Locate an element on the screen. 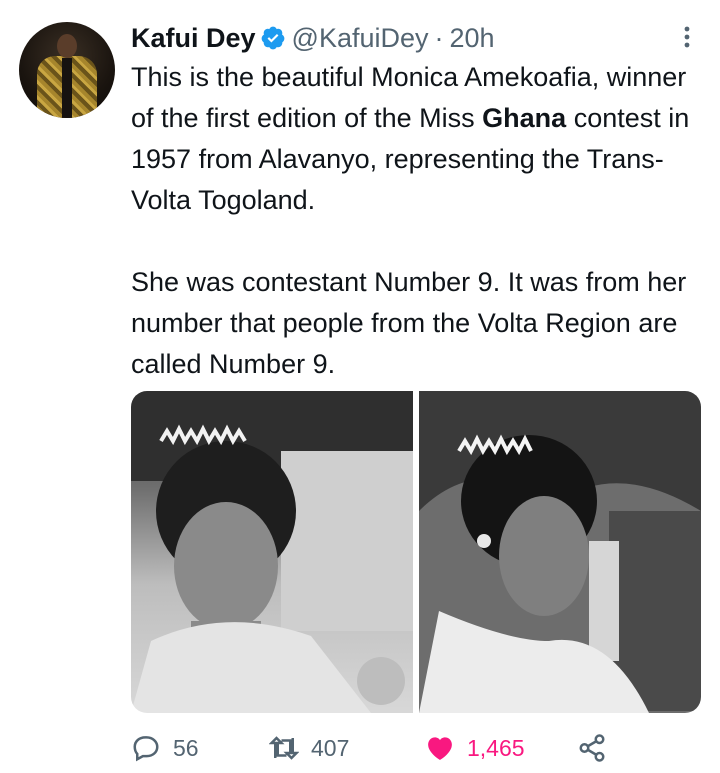 Image resolution: width=720 pixels, height=773 pixels. author-handle: @KafuiDey is located at coordinates (360, 38).